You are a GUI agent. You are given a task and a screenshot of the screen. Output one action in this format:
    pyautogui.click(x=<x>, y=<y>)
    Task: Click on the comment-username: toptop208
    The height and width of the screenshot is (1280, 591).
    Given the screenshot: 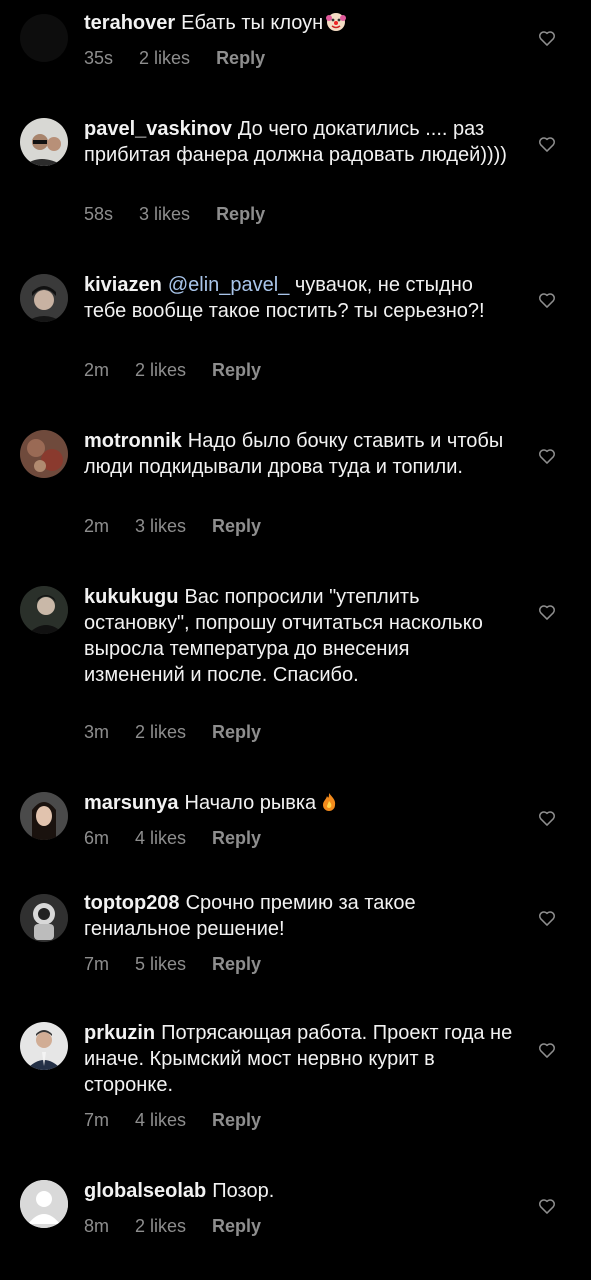 What is the action you would take?
    pyautogui.click(x=132, y=903)
    